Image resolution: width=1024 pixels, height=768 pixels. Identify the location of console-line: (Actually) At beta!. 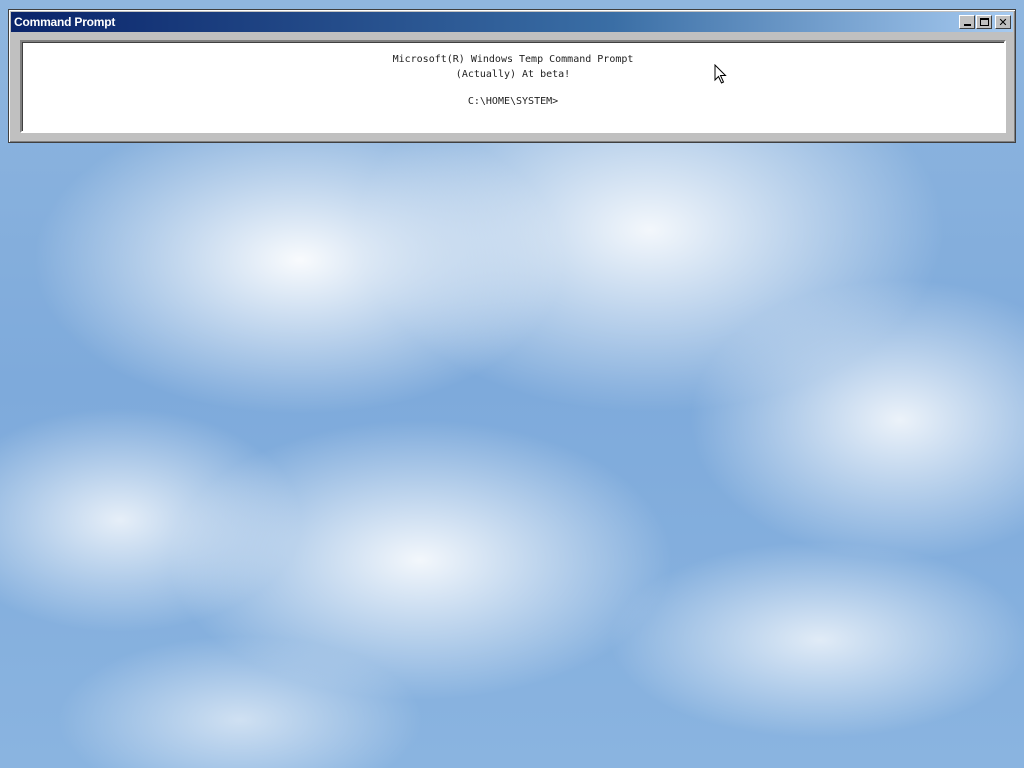
(513, 74).